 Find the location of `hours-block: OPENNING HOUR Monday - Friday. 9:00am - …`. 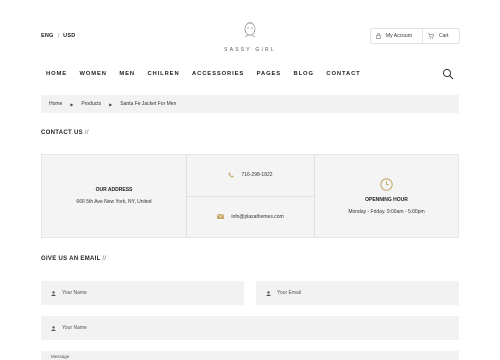

hours-block: OPENNING HOUR Monday - Friday. 9:00am - … is located at coordinates (386, 196).